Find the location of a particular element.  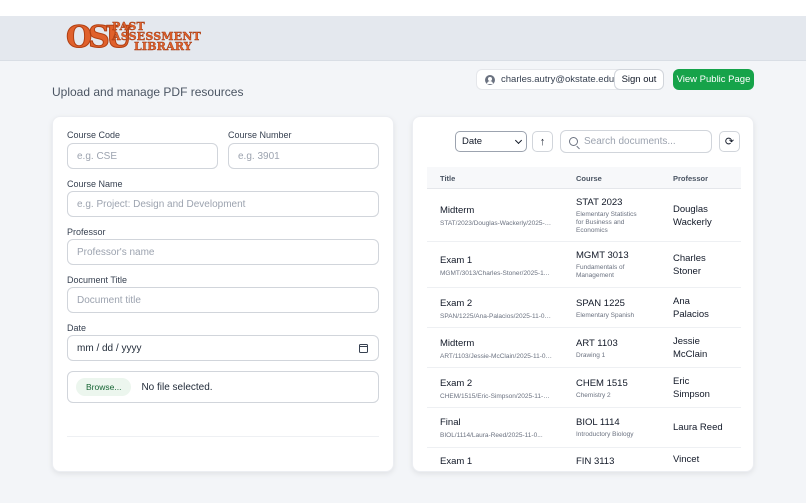

search-icon is located at coordinates (573, 141).